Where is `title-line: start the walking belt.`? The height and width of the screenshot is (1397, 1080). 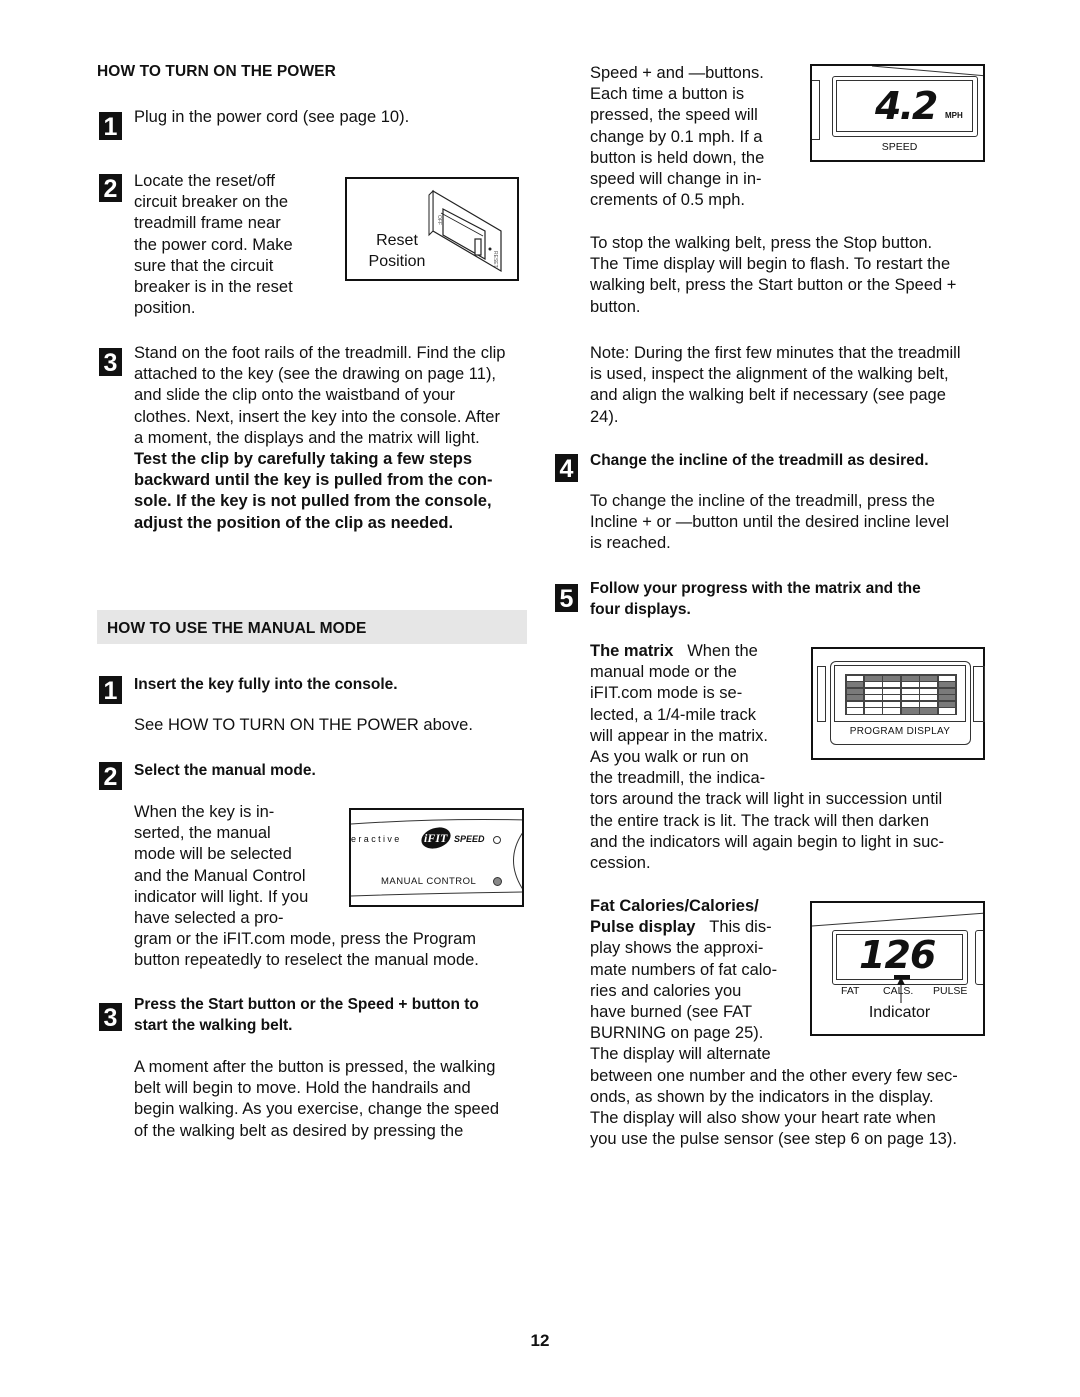
title-line: start the walking belt. is located at coordinates (213, 1026).